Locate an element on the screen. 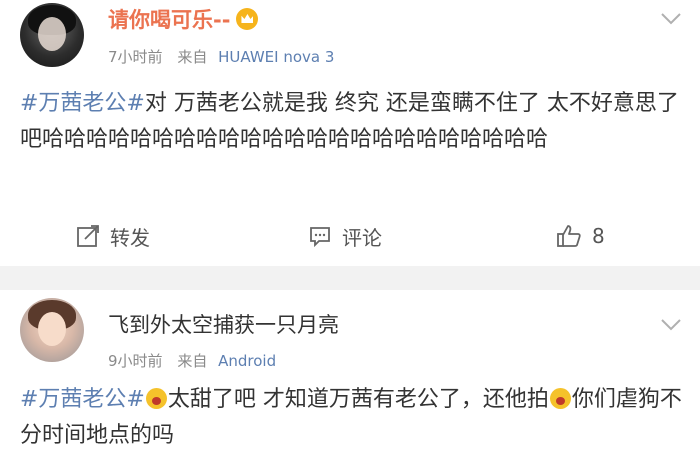 The image size is (700, 466). repost-button: 转发 is located at coordinates (113, 236).